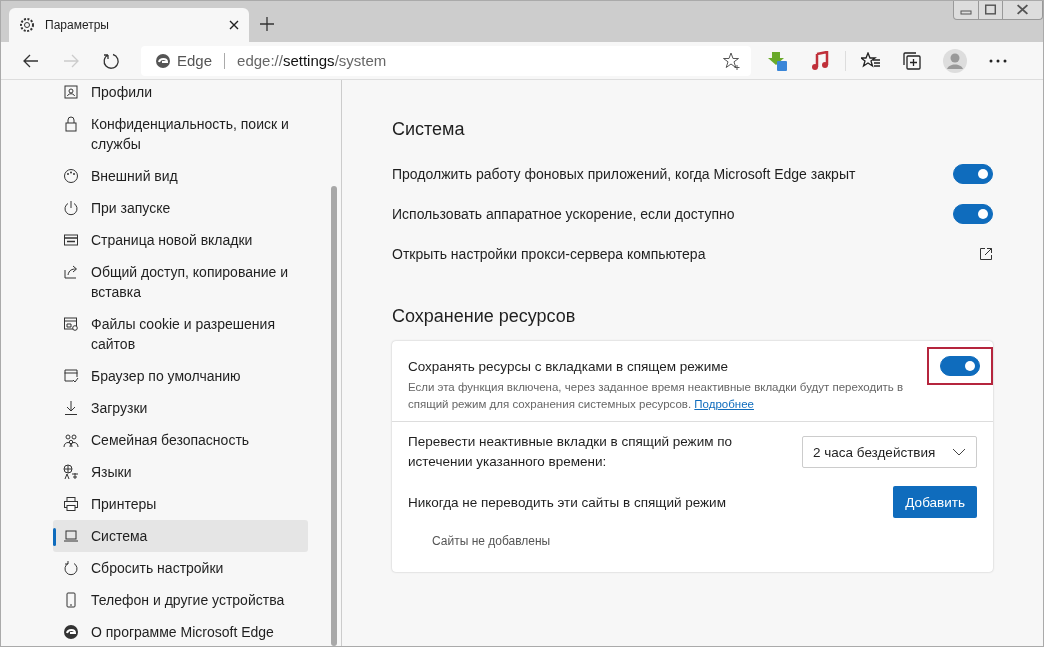 This screenshot has width=1044, height=647. What do you see at coordinates (129, 25) in the screenshot?
I see `browser-tab: Параметры` at bounding box center [129, 25].